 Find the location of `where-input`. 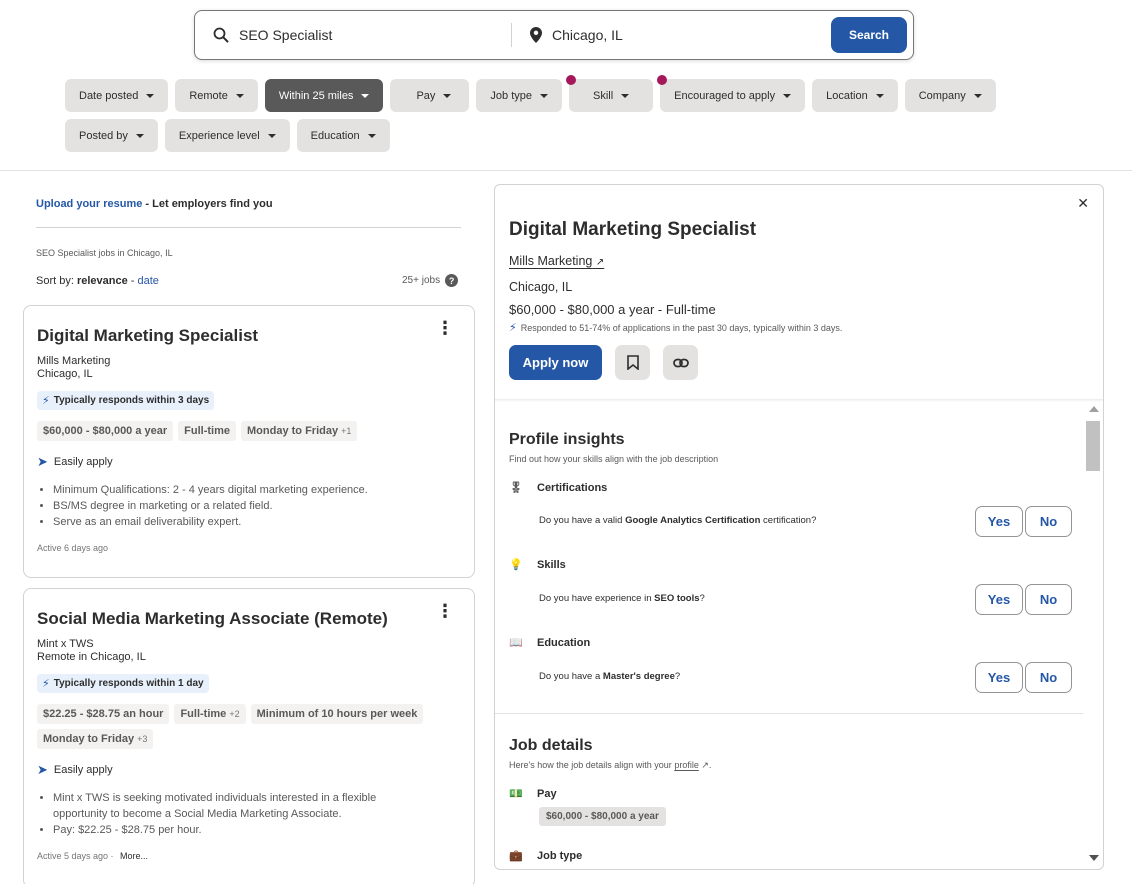

where-input is located at coordinates (672, 35).